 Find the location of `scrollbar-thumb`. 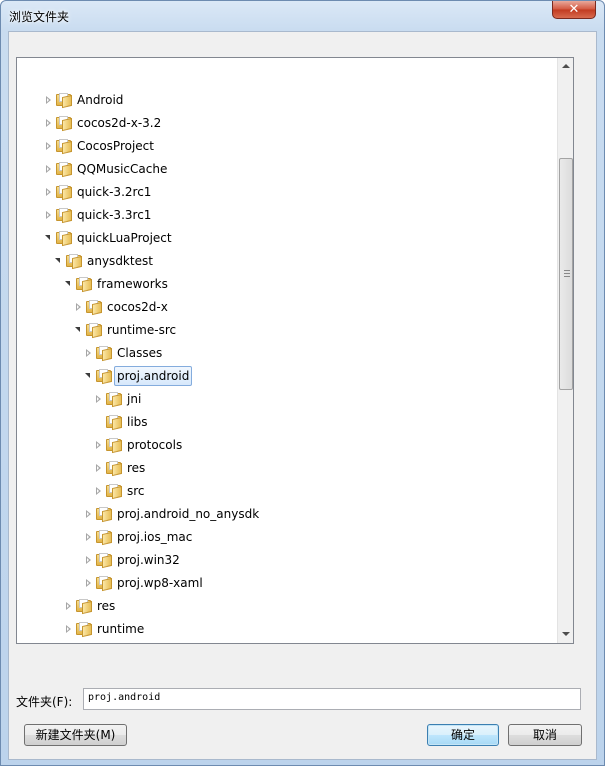

scrollbar-thumb is located at coordinates (566, 274).